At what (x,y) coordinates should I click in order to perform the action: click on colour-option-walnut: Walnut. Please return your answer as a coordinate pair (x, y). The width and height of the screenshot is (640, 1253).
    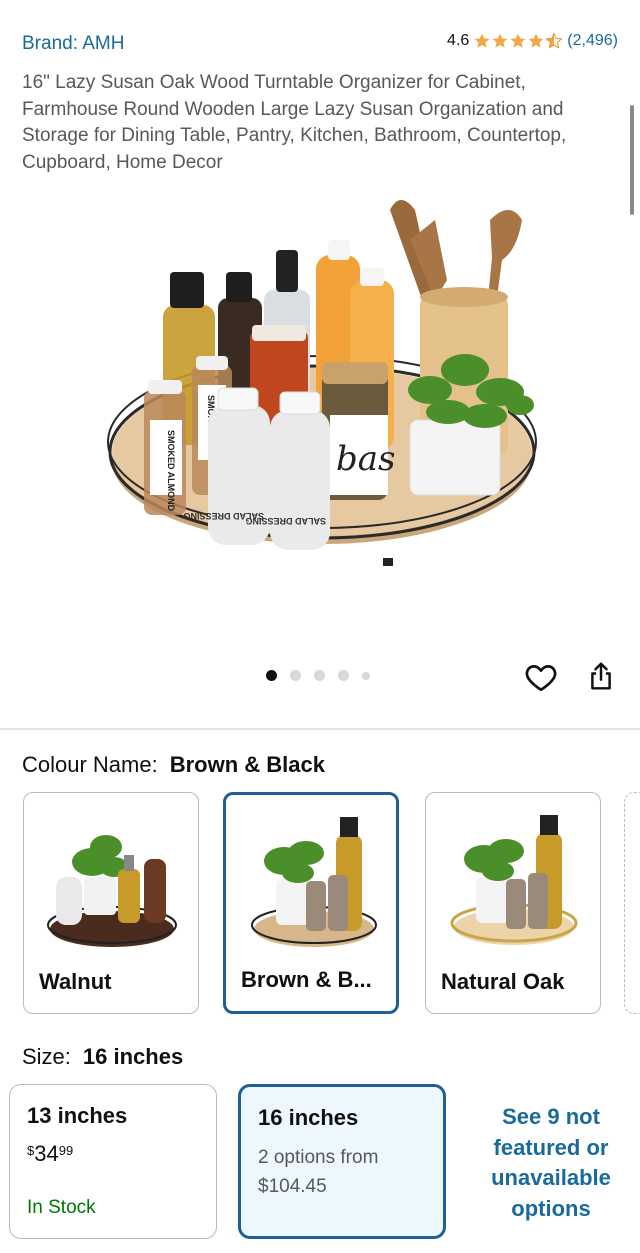
    Looking at the image, I should click on (111, 903).